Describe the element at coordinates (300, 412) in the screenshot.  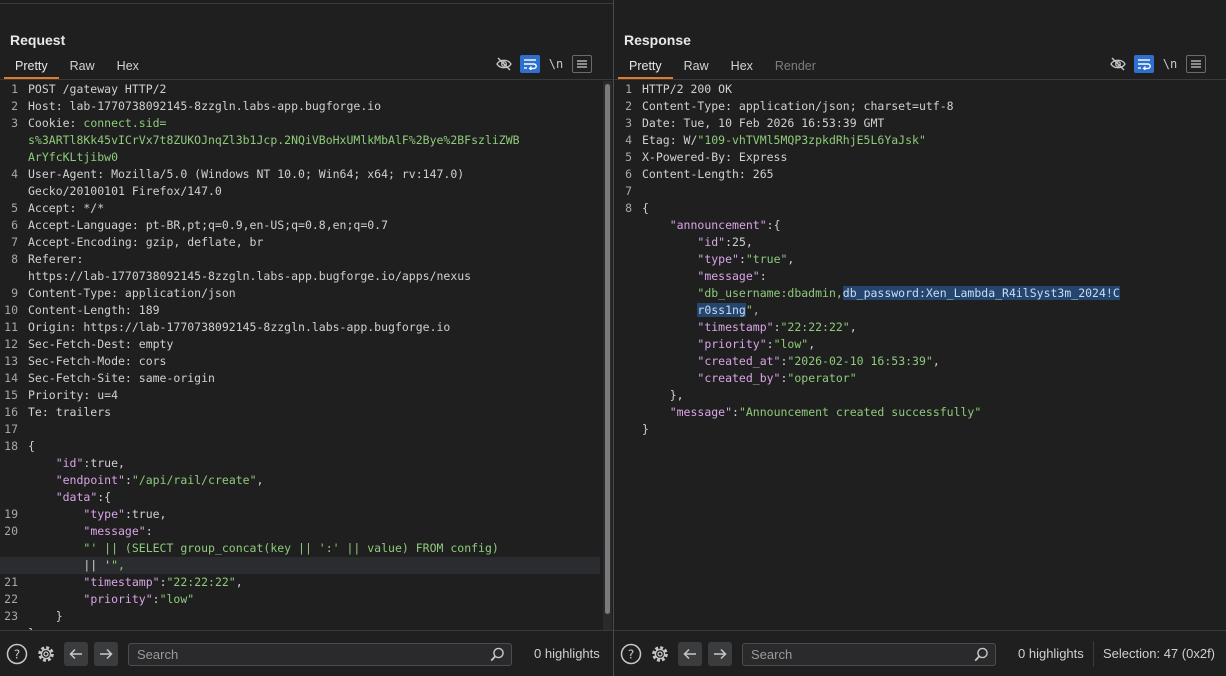
I see `code-line: 16 Te: trailers` at that location.